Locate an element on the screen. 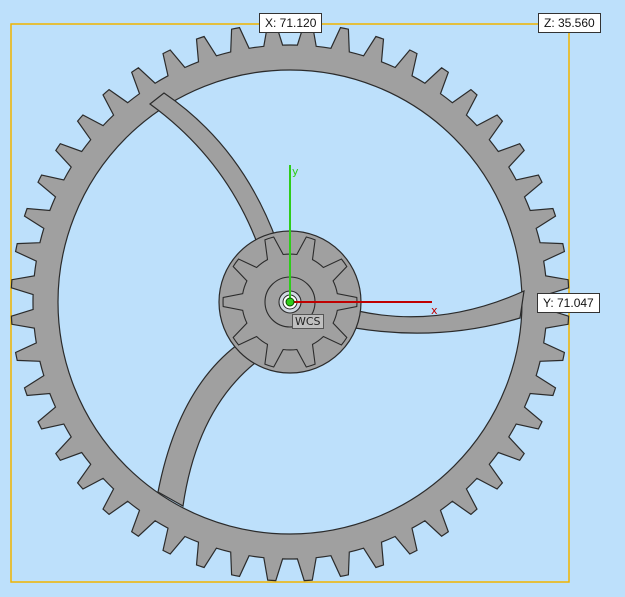 Image resolution: width=625 pixels, height=597 pixels. coordinate-system-name: WCS is located at coordinates (308, 321).